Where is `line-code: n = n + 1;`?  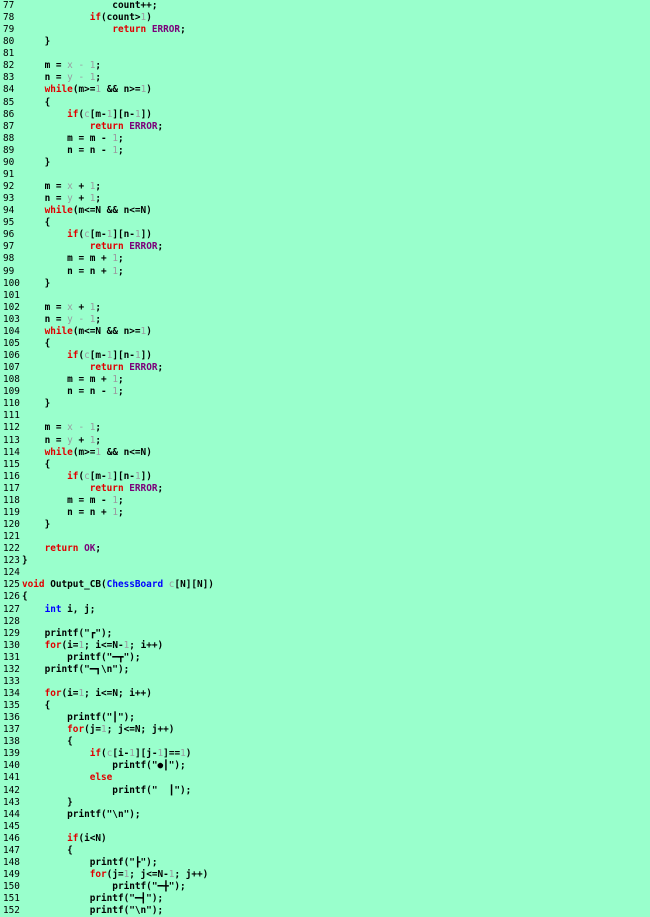 line-code: n = n + 1; is located at coordinates (73, 271).